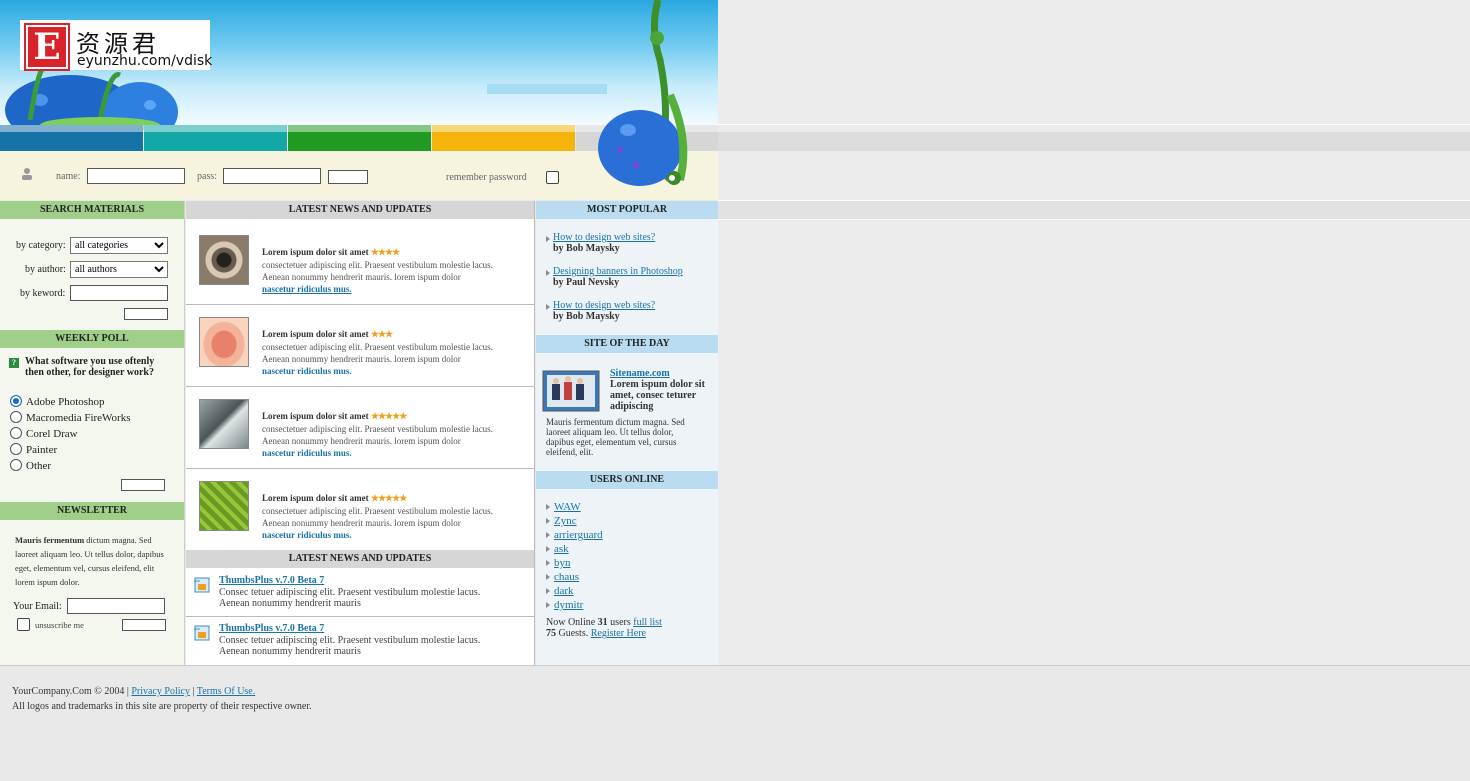  What do you see at coordinates (144, 625) in the screenshot?
I see `subscribe-button` at bounding box center [144, 625].